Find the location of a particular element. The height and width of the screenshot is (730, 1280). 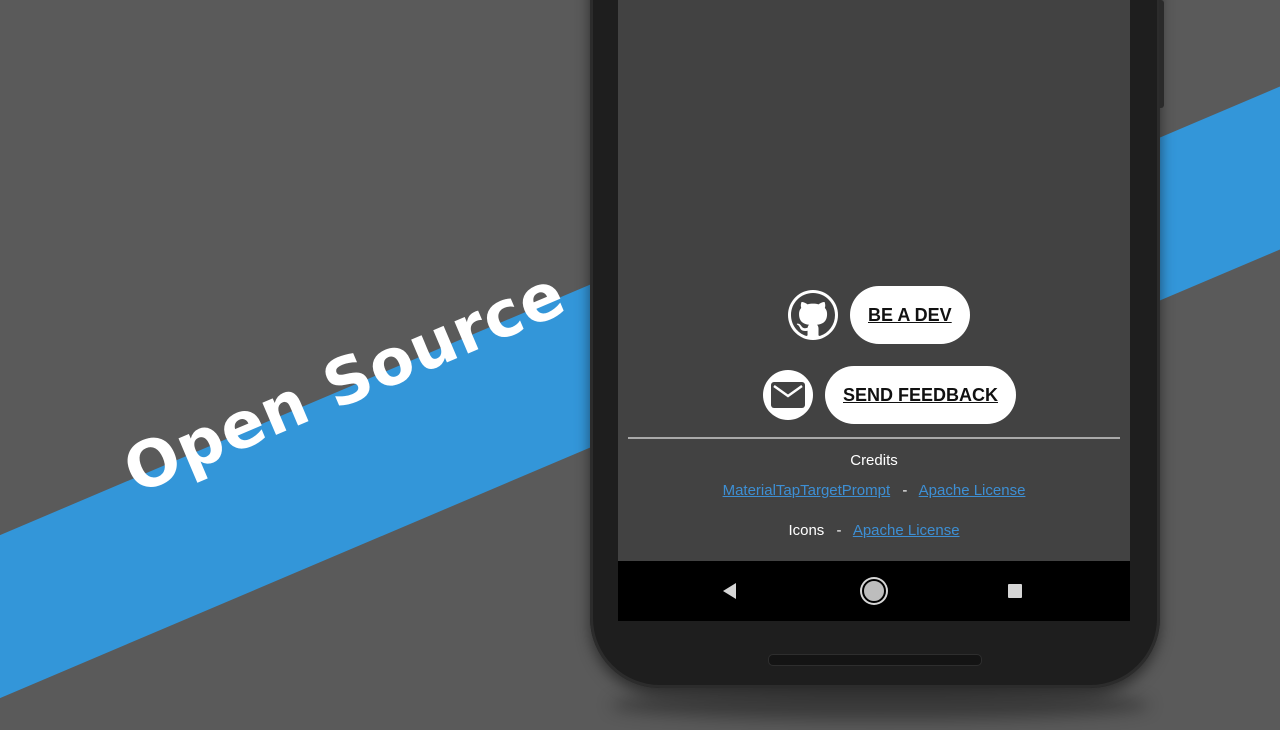

send-feedback-button: SEND FEEDBACK is located at coordinates (921, 395).